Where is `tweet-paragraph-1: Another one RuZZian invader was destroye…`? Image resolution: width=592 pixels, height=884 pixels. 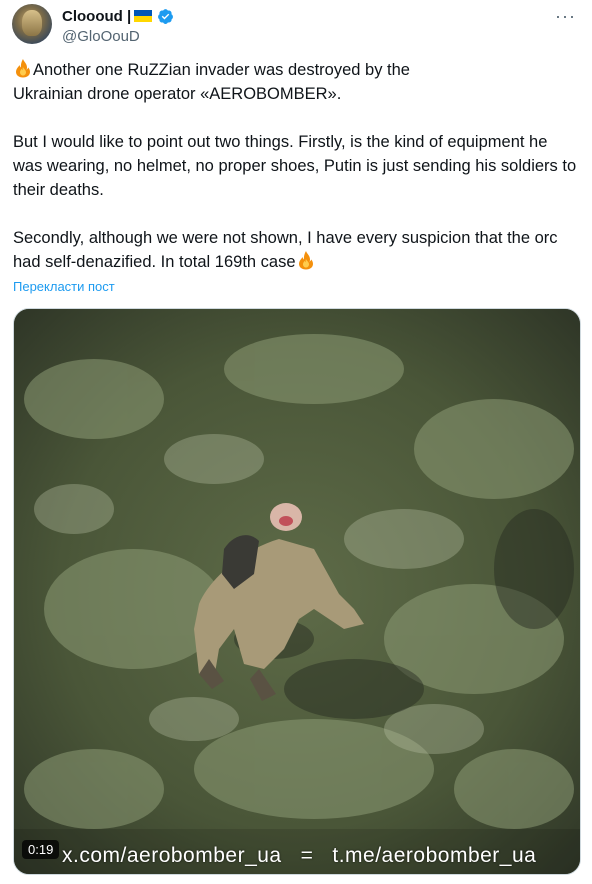
tweet-paragraph-1: Another one RuZZian invader was destroye… is located at coordinates (295, 70).